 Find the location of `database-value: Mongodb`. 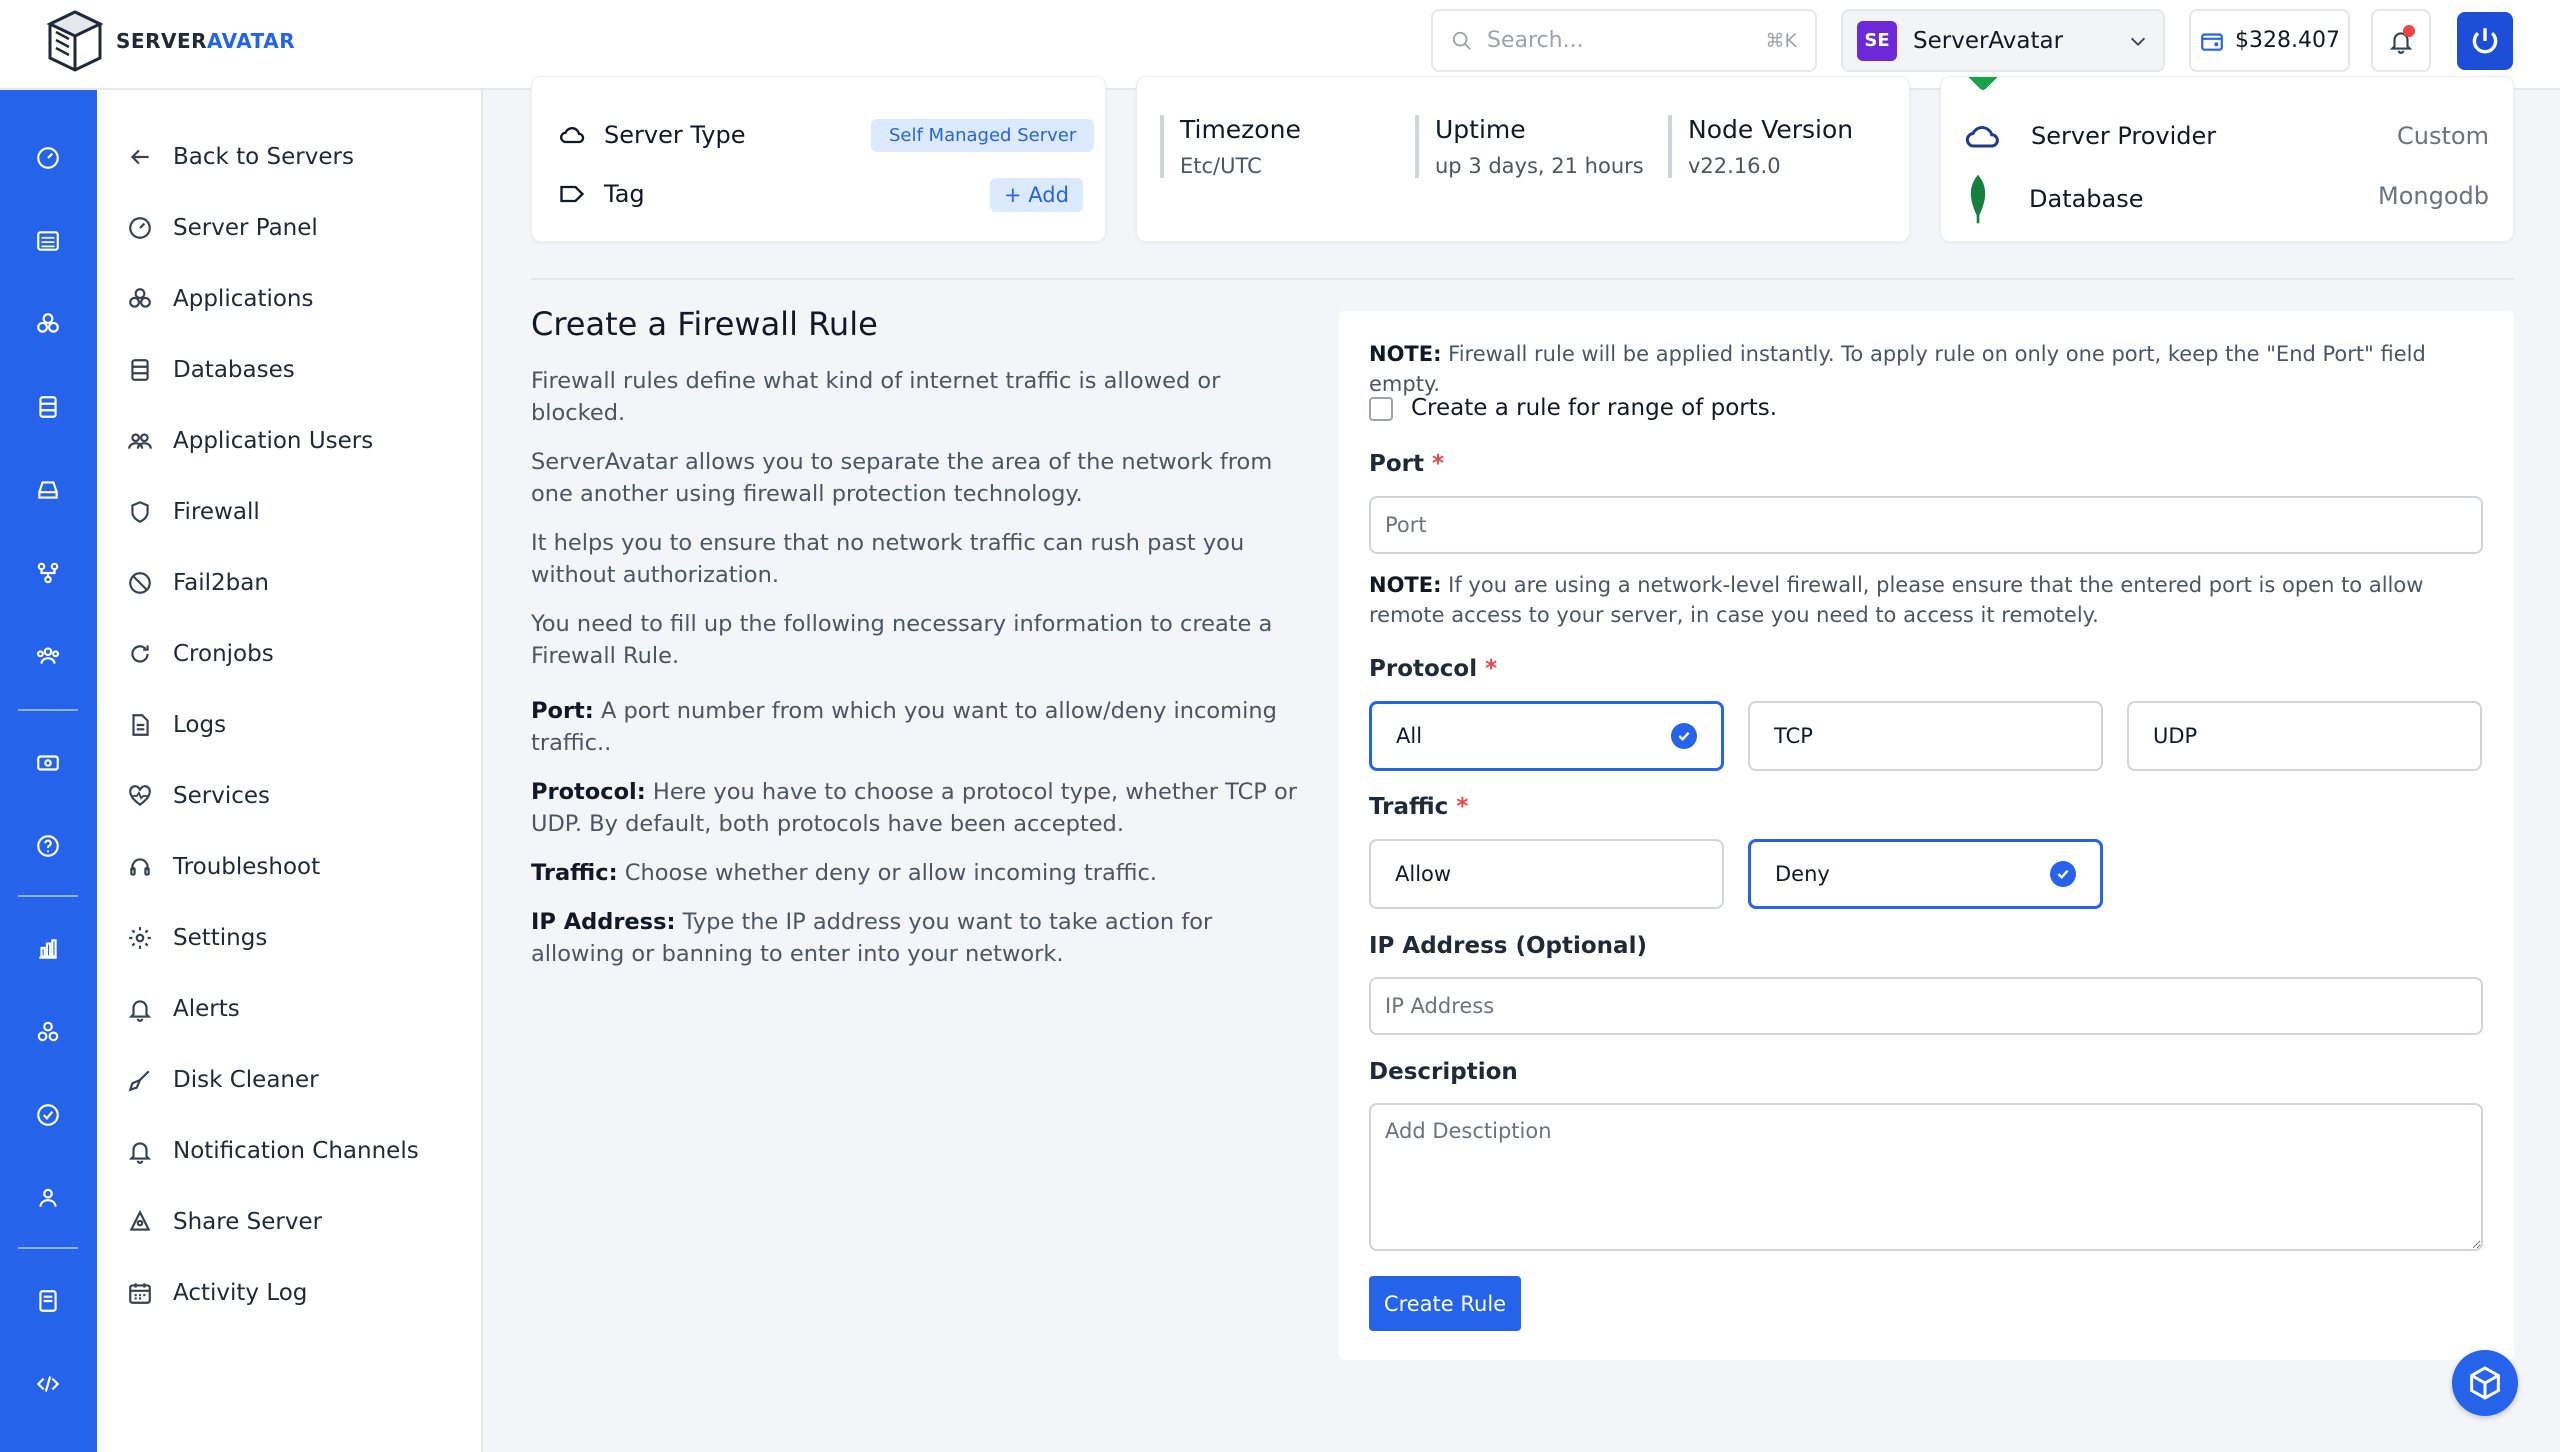

database-value: Mongodb is located at coordinates (2433, 196).